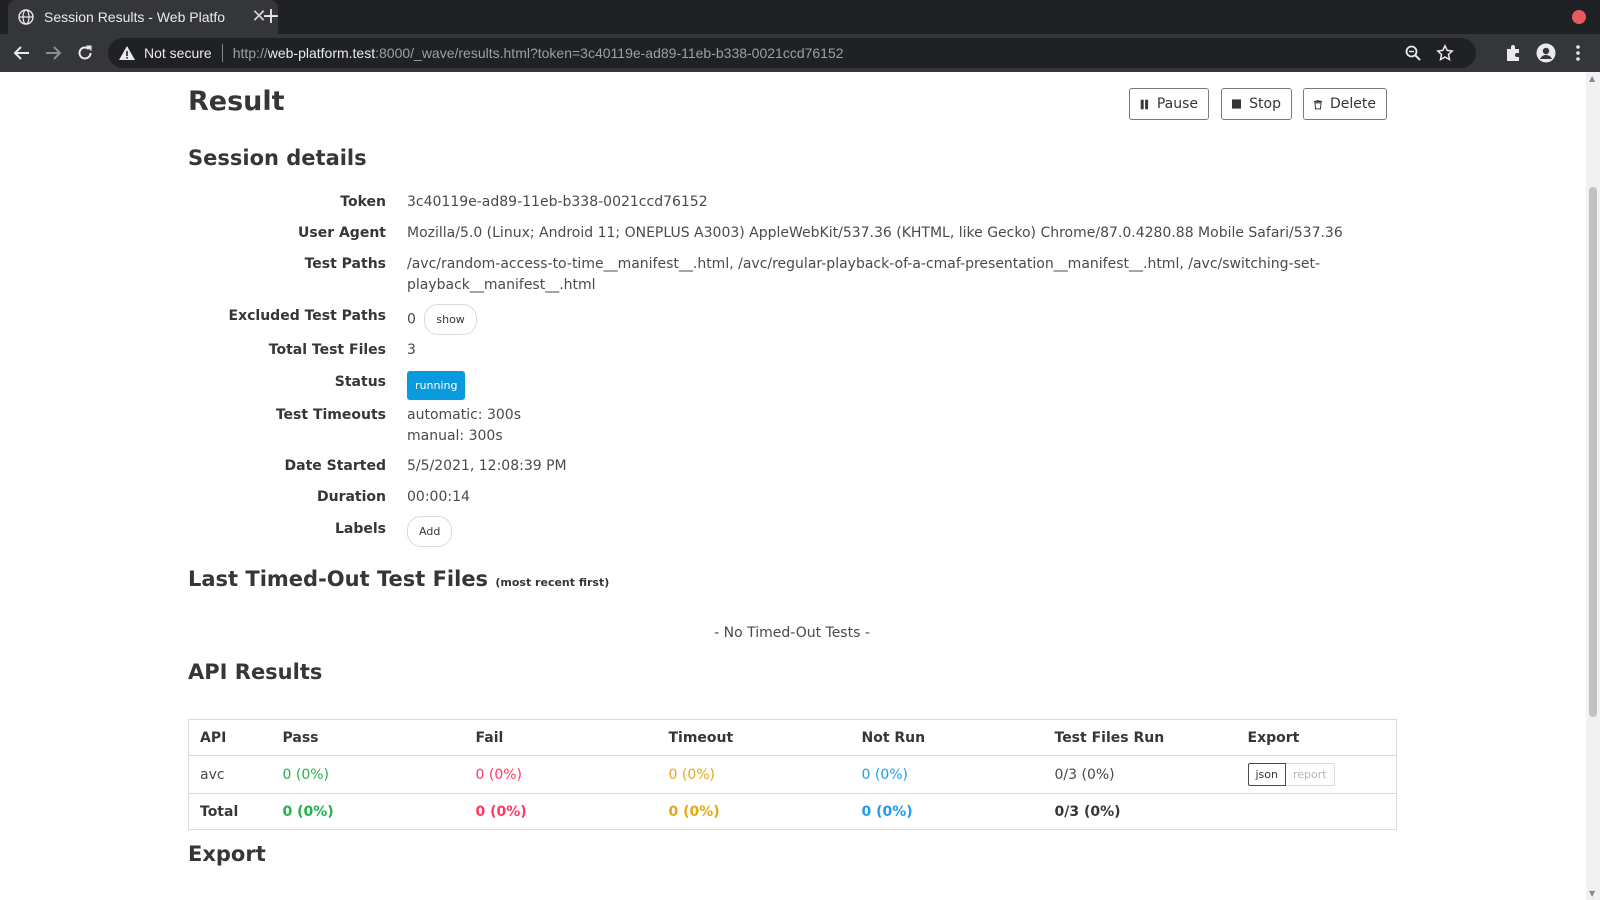  I want to click on column-header-not-run: Not Run, so click(947, 737).